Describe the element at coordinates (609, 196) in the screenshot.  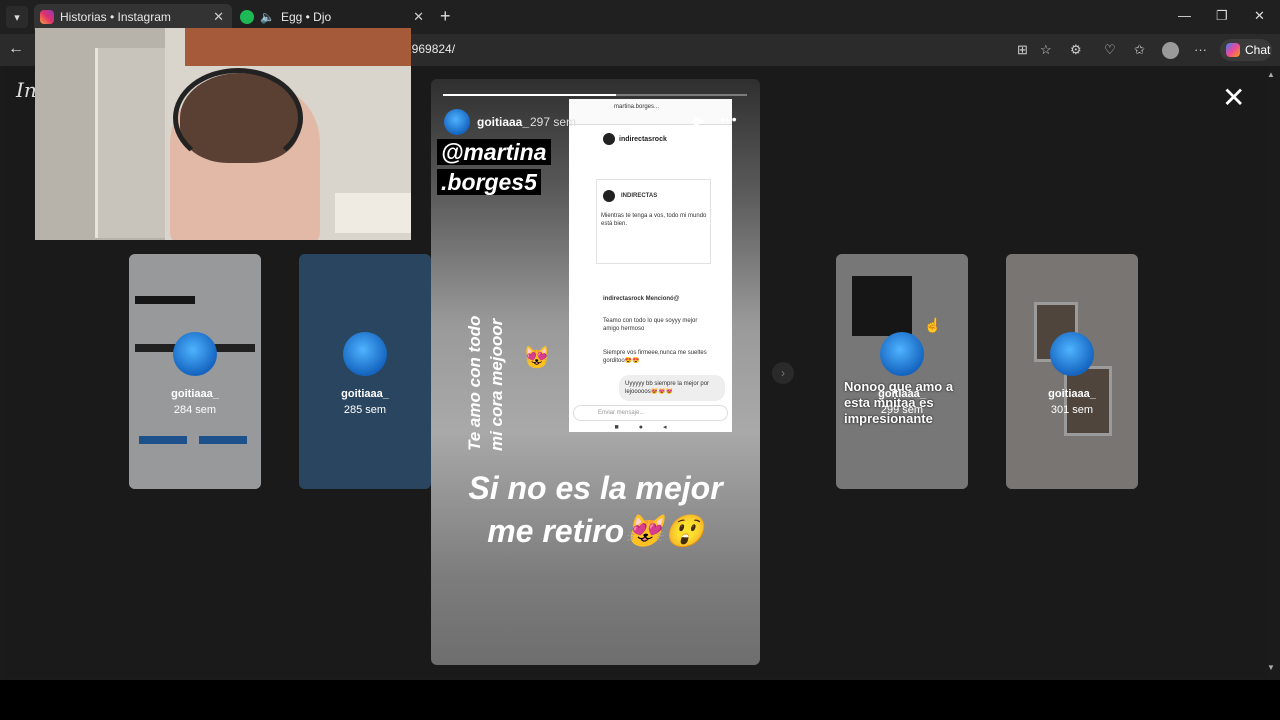
I see `brand-icon` at that location.